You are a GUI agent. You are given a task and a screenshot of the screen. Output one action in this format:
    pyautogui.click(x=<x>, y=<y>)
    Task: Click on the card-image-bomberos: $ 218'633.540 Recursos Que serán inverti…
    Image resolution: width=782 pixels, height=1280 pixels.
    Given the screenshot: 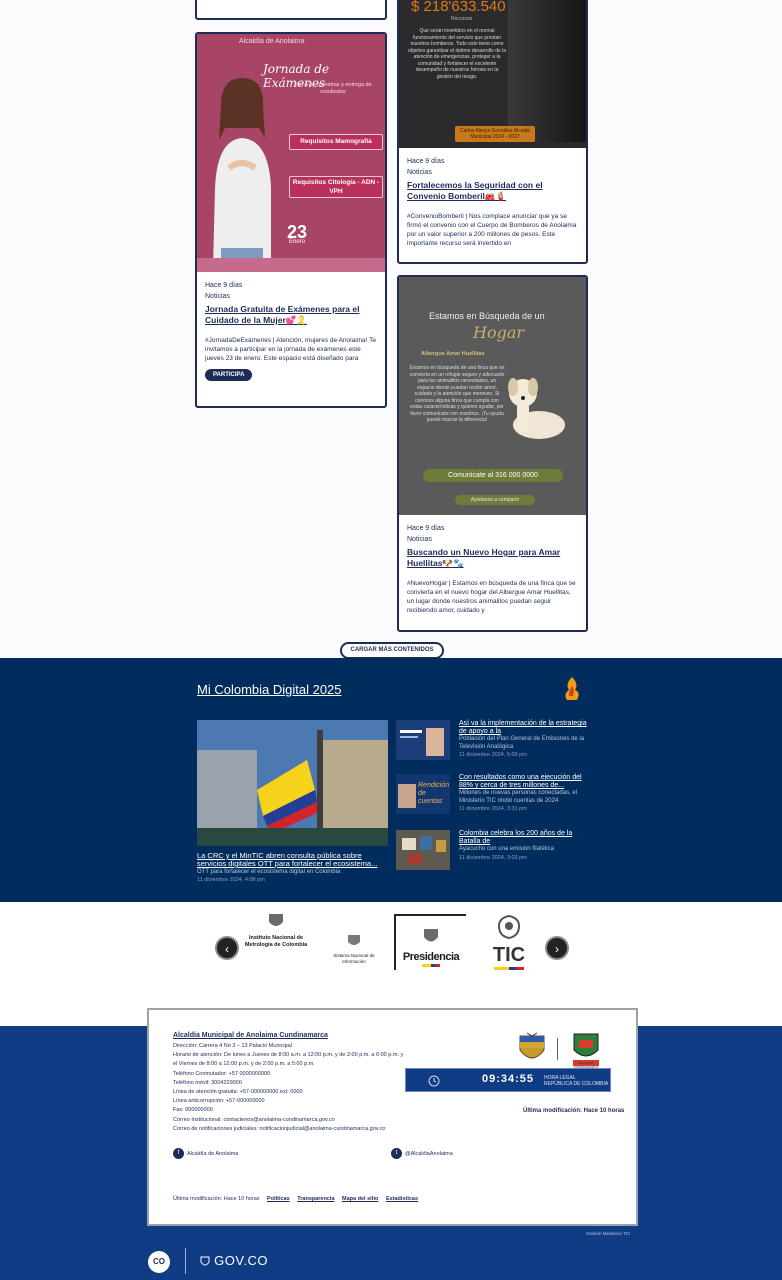 What is the action you would take?
    pyautogui.click(x=492, y=74)
    